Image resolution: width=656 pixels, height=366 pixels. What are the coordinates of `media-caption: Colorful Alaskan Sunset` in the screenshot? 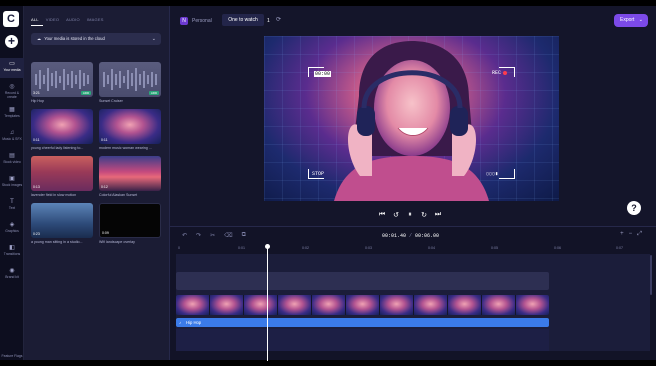 It's located at (118, 195).